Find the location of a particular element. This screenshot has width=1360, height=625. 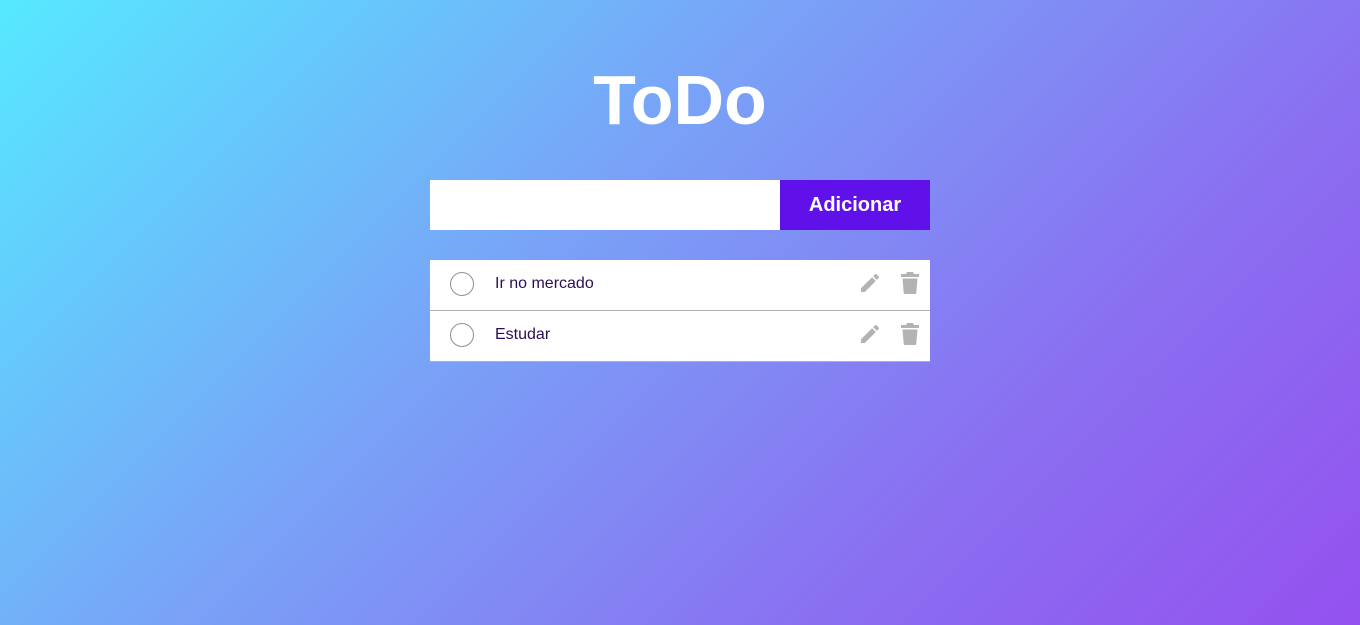

app-title: ToDo is located at coordinates (680, 100).